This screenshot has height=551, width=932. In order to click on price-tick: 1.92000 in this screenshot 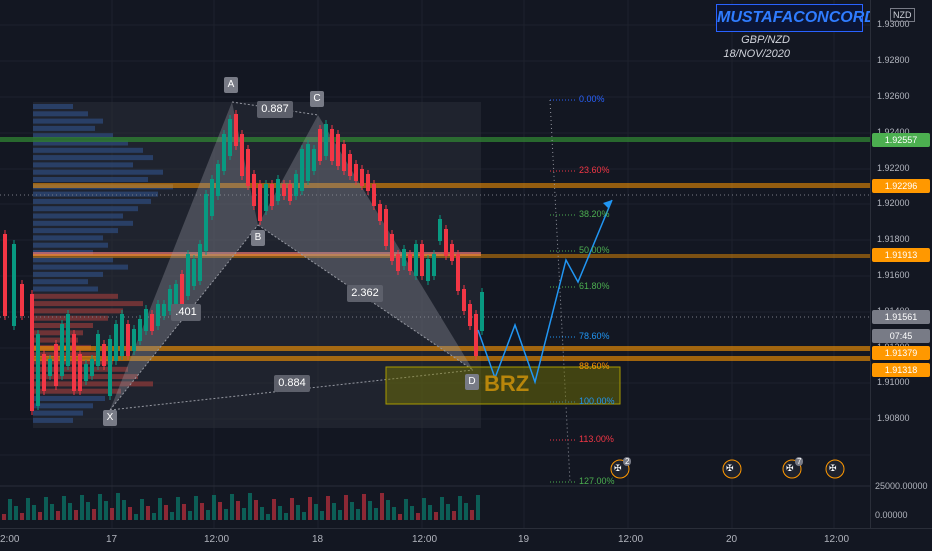, I will do `click(893, 203)`.